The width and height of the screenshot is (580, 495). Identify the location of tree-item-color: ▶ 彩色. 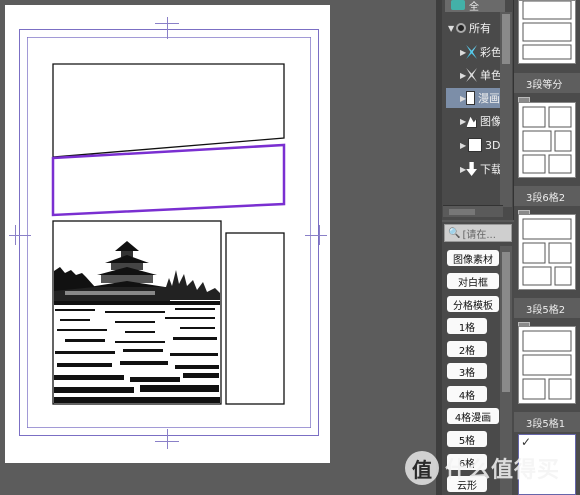
(481, 52).